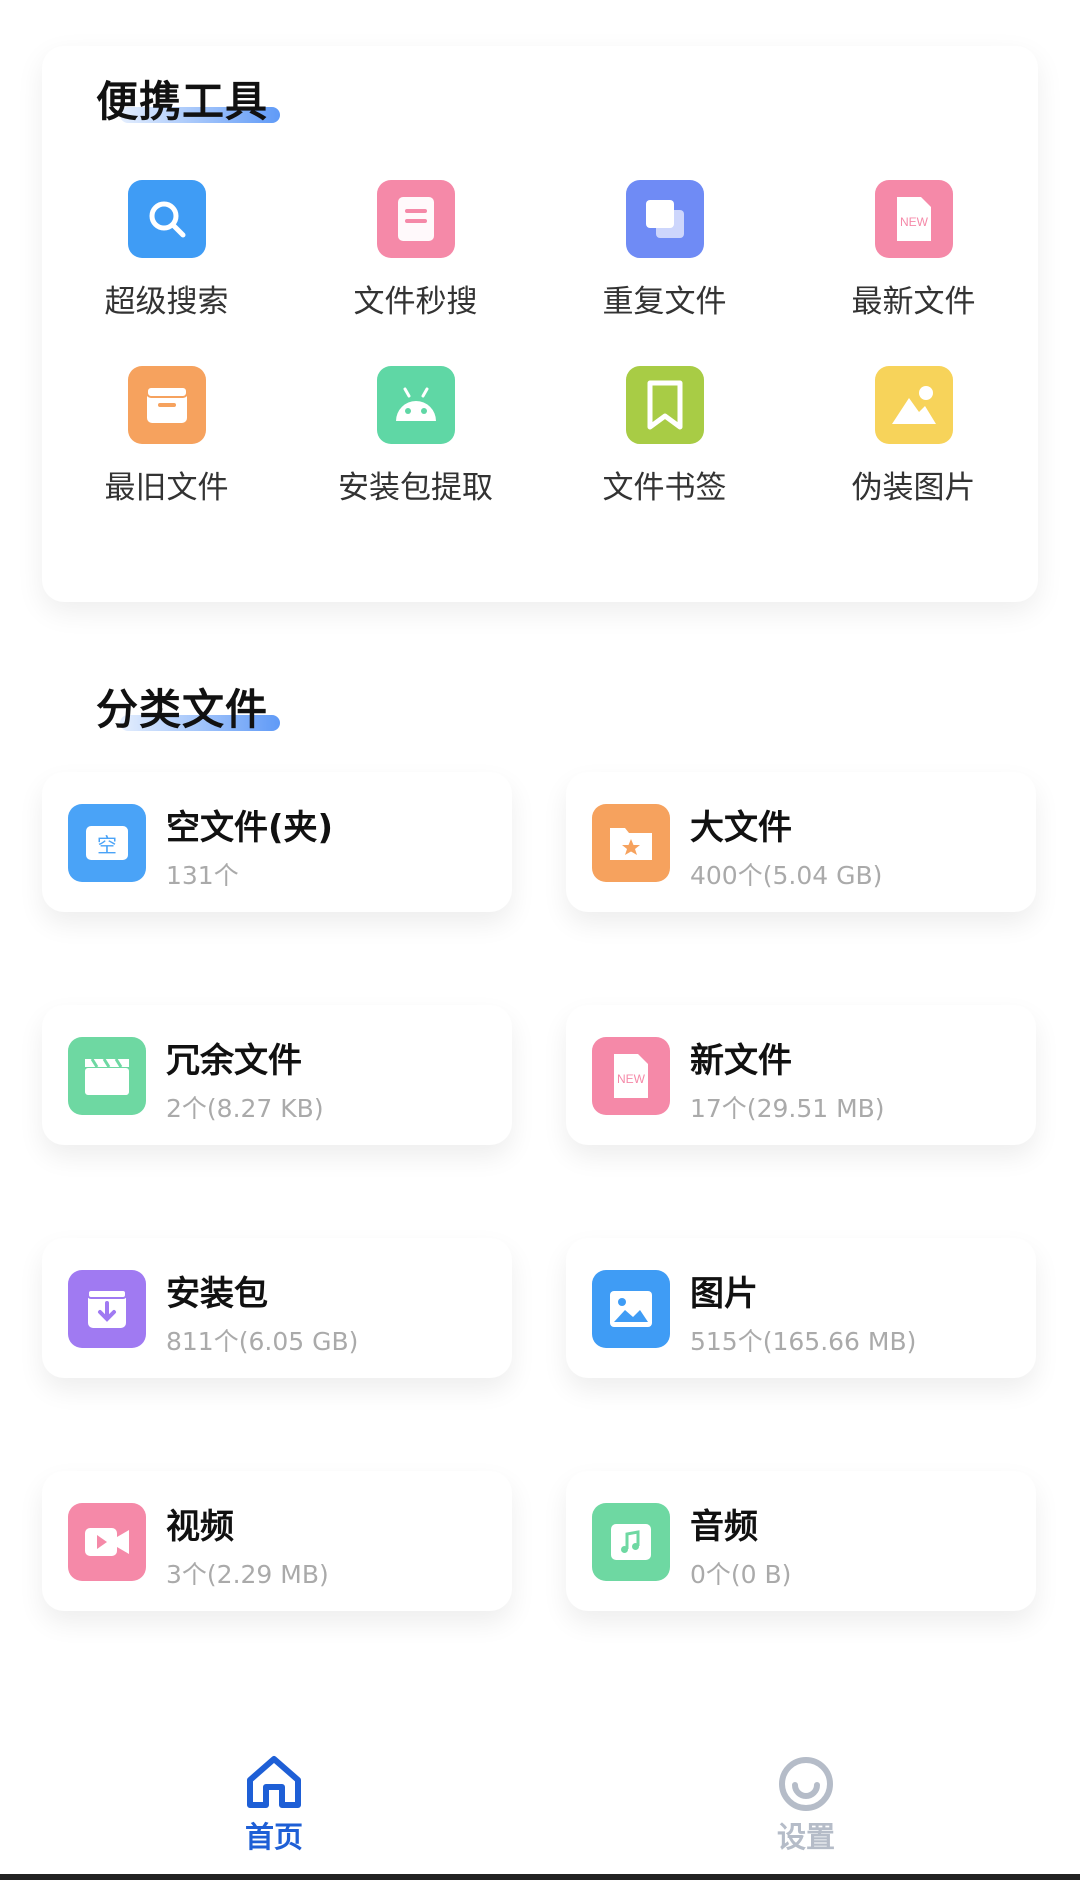  I want to click on category-meta: 0个(0 B), so click(741, 1574).